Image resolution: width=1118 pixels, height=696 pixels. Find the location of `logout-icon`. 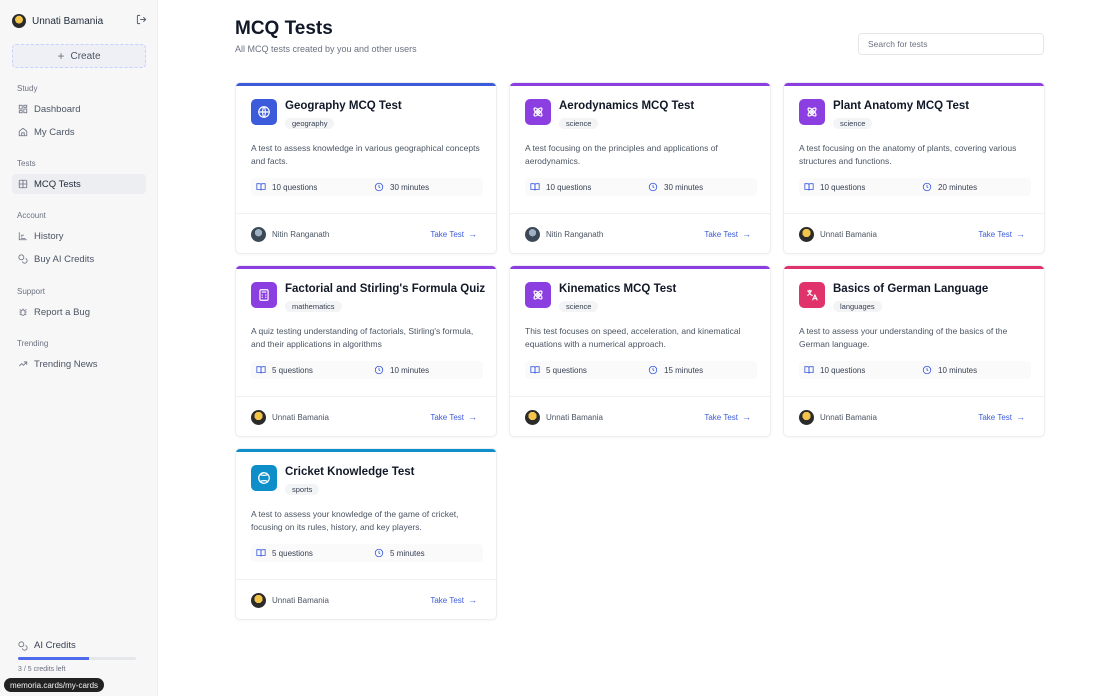

logout-icon is located at coordinates (141, 21).